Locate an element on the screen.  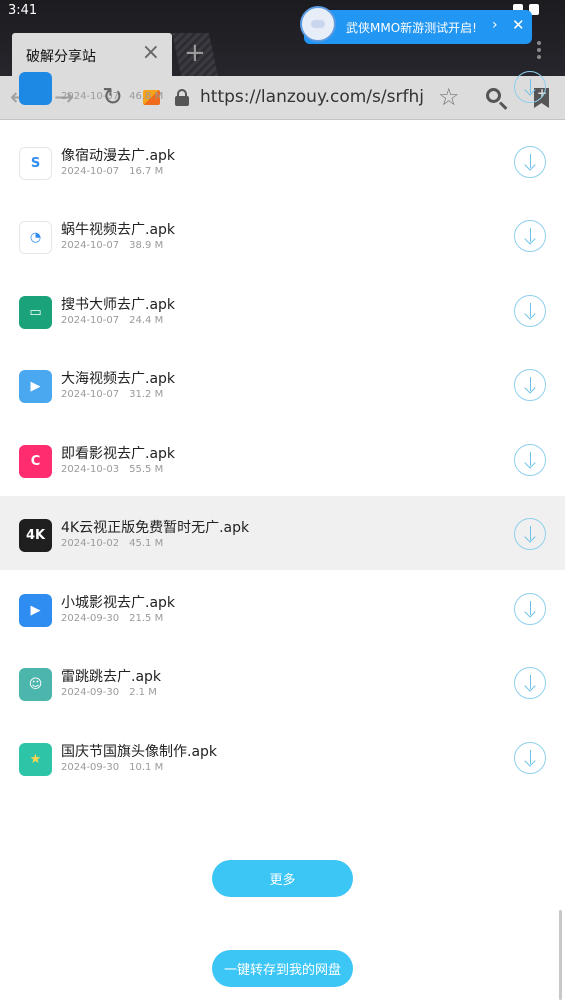
file-date: 2024-10-02 is located at coordinates (90, 543).